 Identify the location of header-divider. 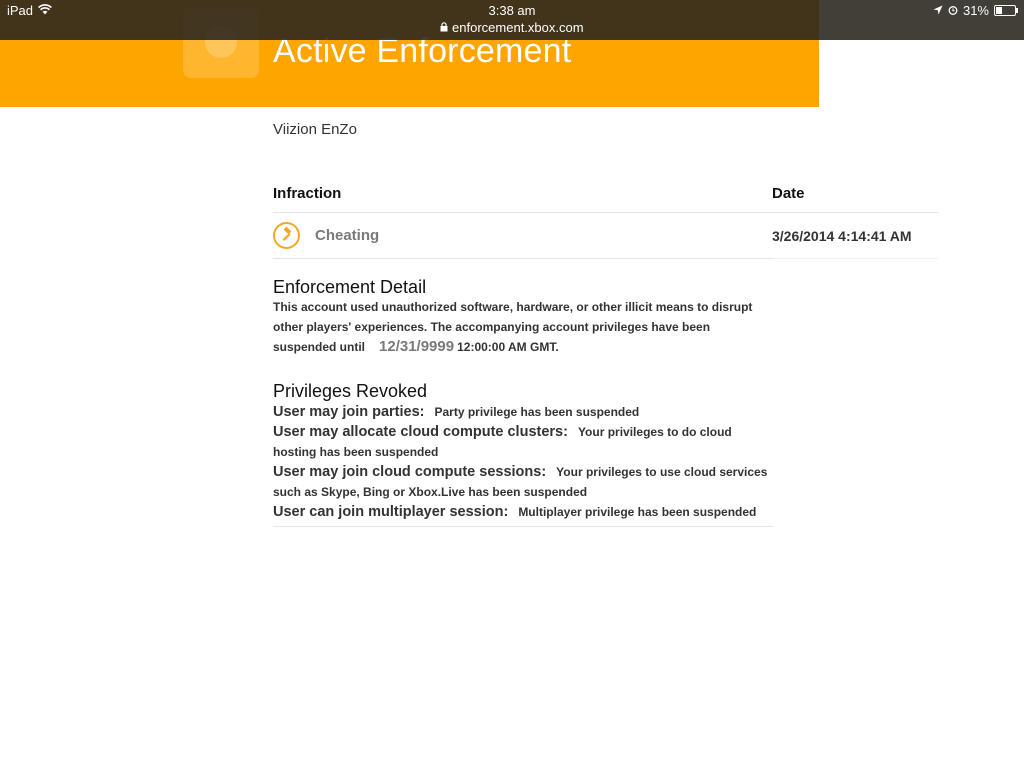
(605, 212).